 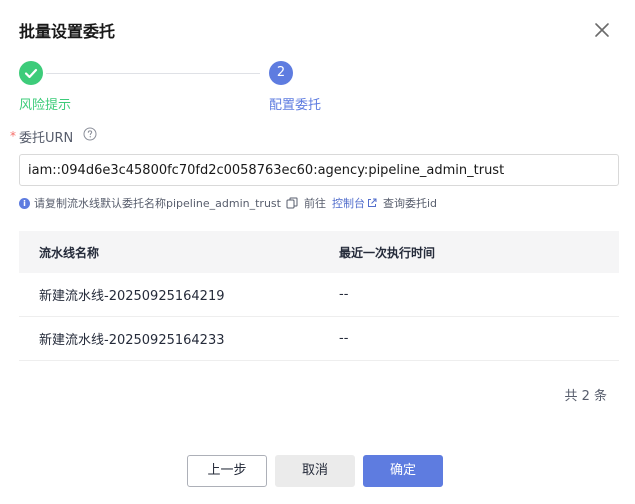 I want to click on query-agency-id-link: 查询委托id, so click(x=410, y=203).